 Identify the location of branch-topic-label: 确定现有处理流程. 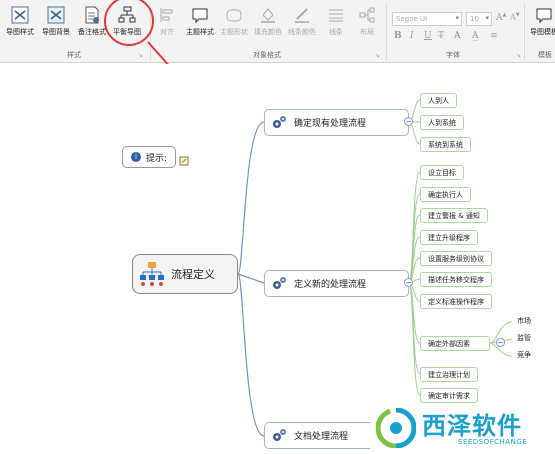
(330, 124).